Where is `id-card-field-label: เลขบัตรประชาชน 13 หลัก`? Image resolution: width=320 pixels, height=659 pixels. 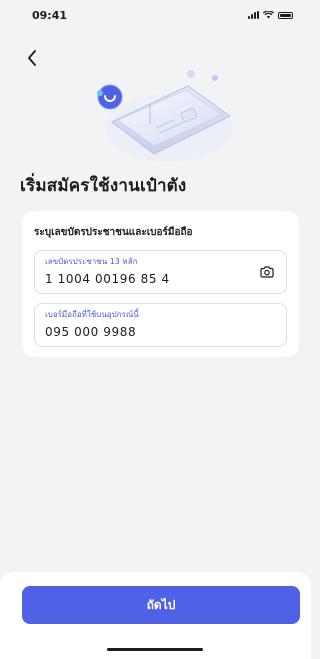
id-card-field-label: เลขบัตรประชาชน 13 หลัก is located at coordinates (91, 261).